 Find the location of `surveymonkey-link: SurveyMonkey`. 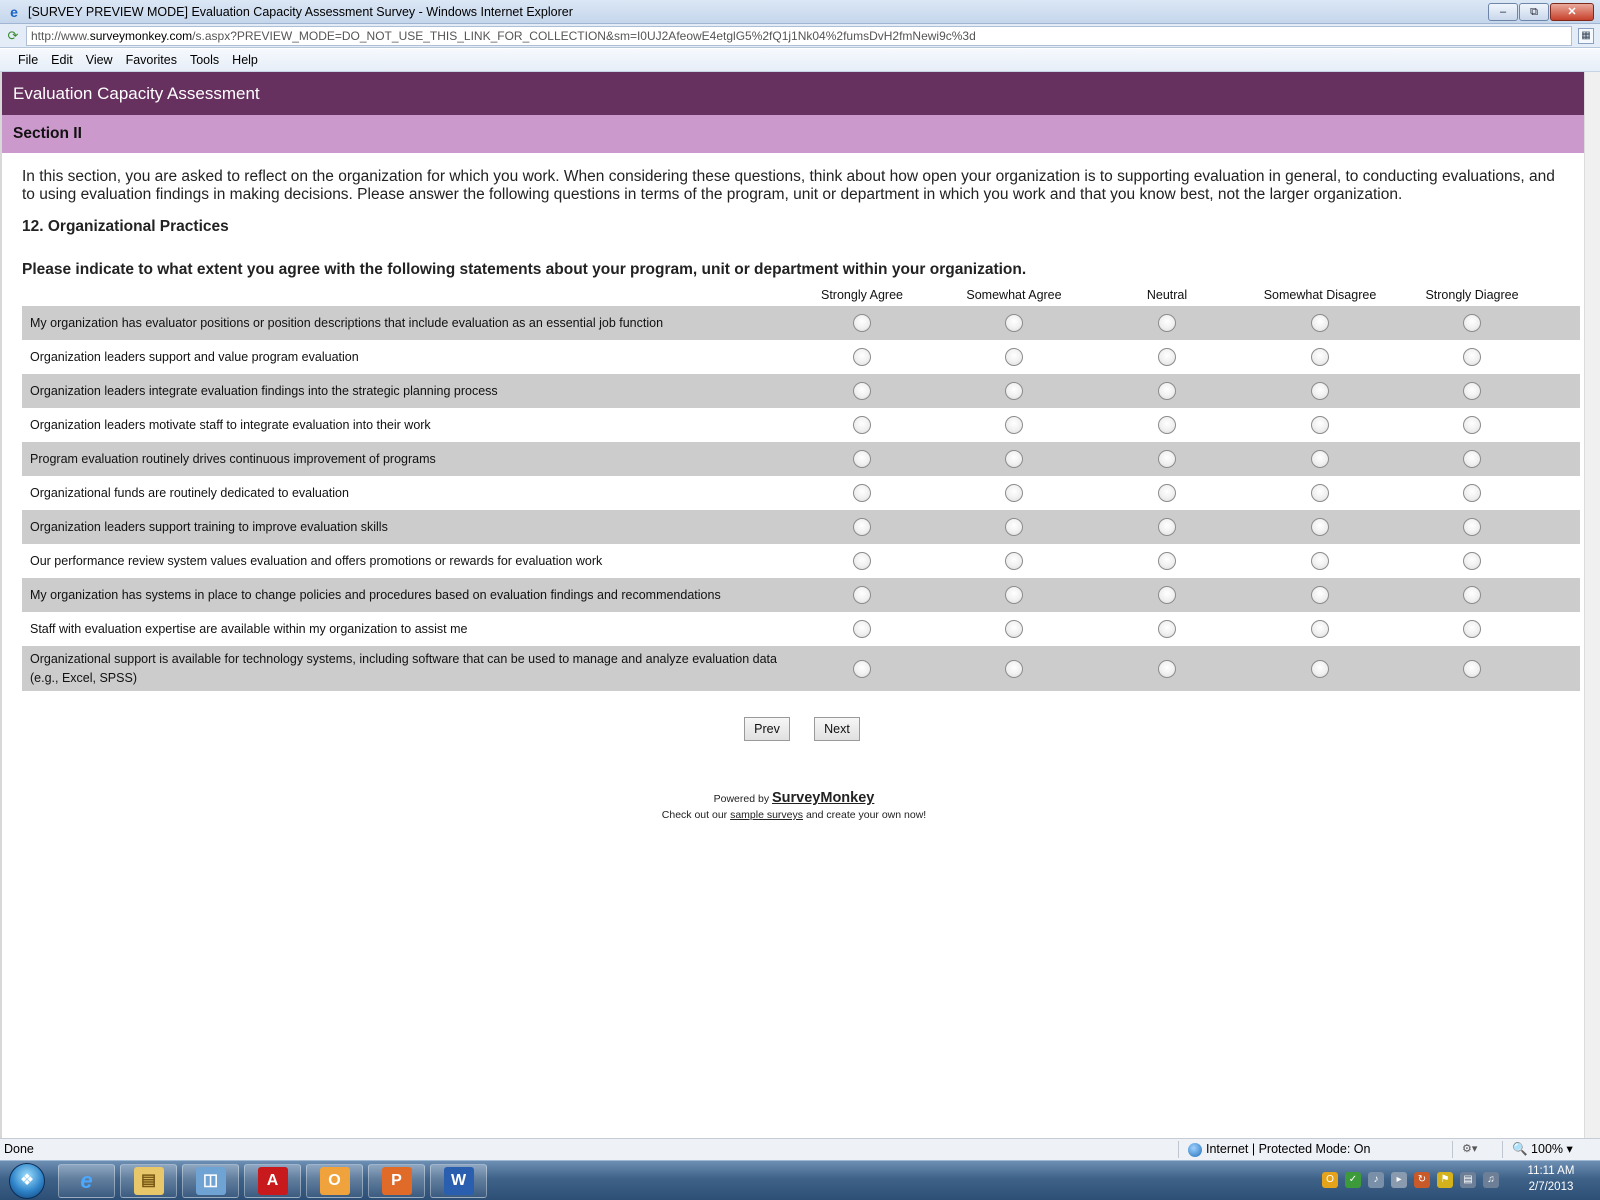

surveymonkey-link: SurveyMonkey is located at coordinates (823, 798).